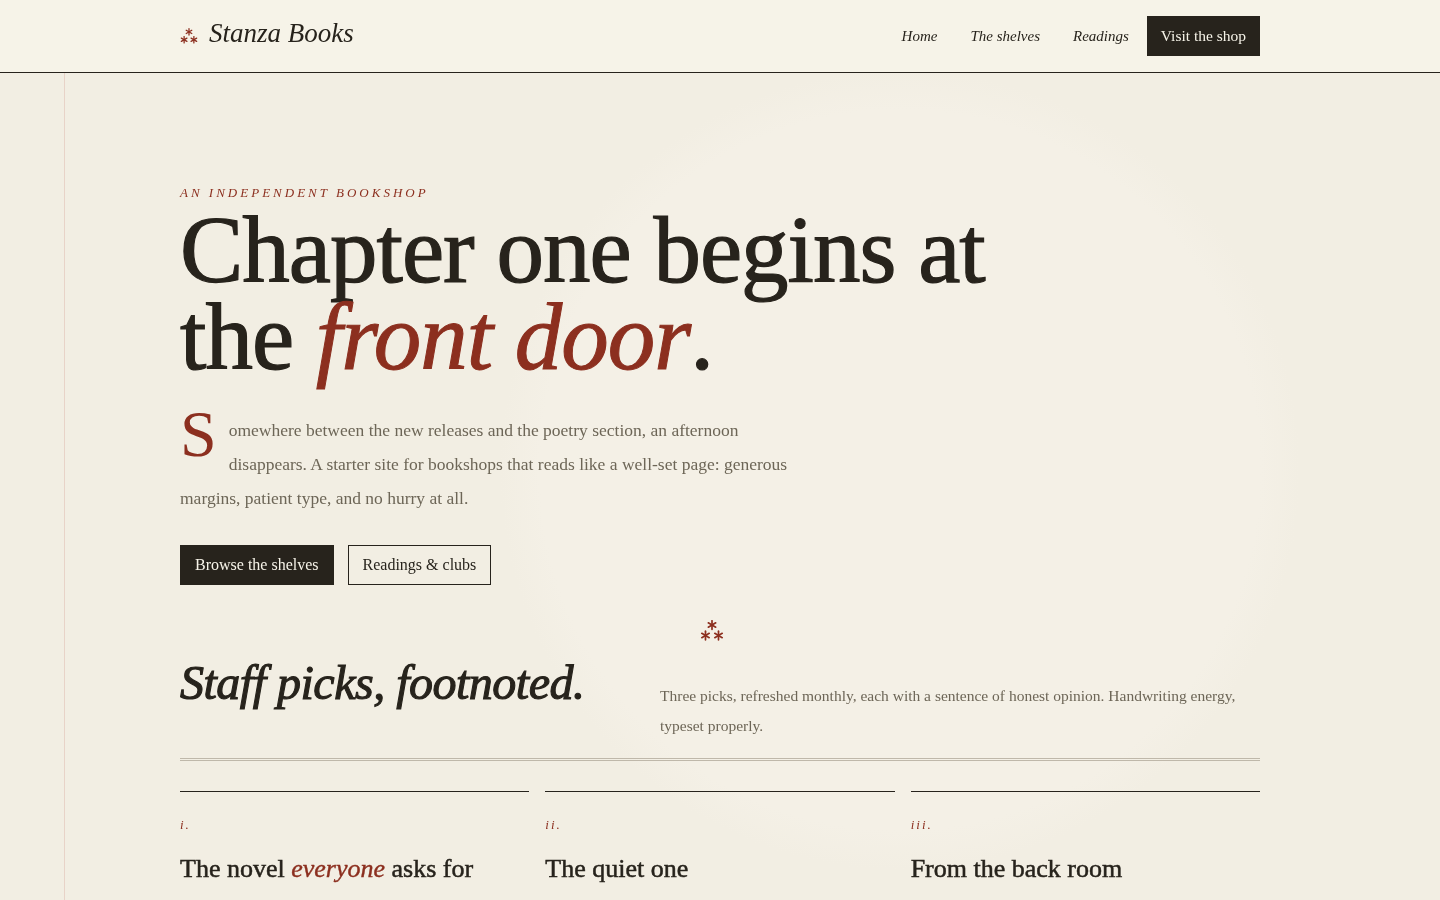  I want to click on section-heading: Staff picks, footnoted., so click(383, 683).